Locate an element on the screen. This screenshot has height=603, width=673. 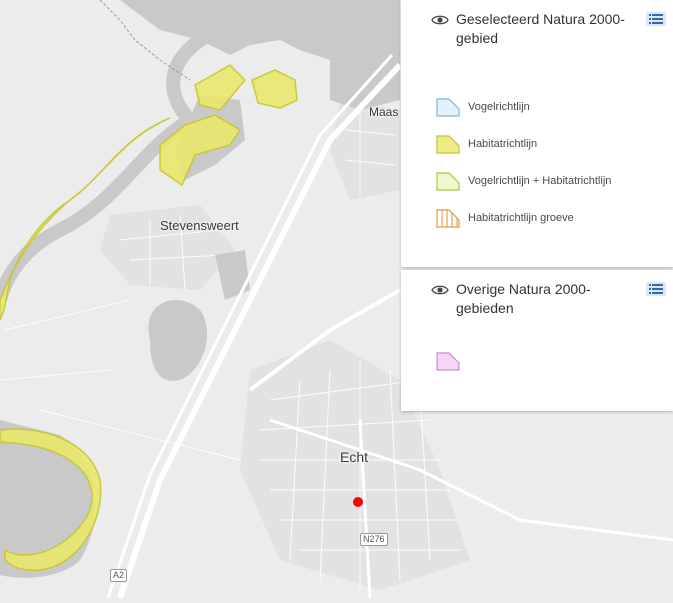
legend-label: Habitatrichtlijn groeve is located at coordinates (521, 217).